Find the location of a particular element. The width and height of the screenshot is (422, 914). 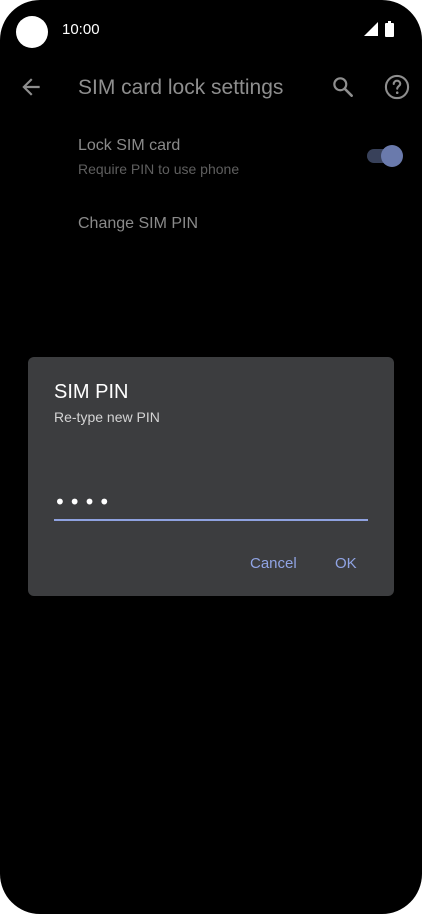

status-time: 10:00 is located at coordinates (81, 29).